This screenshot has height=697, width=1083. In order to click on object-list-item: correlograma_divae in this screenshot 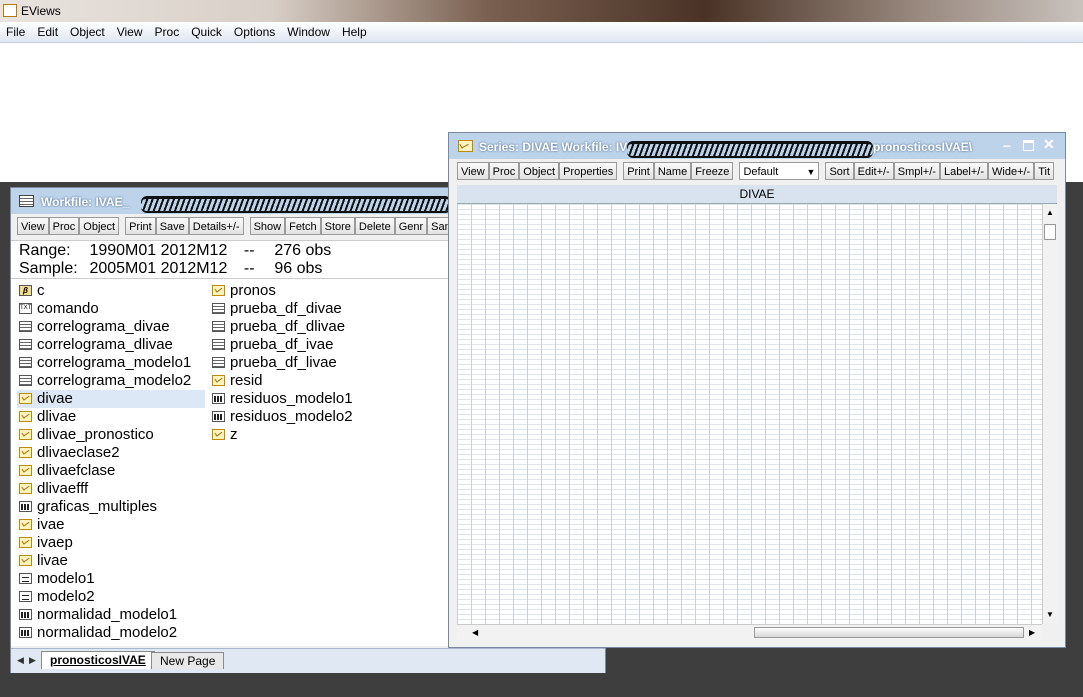, I will do `click(94, 327)`.